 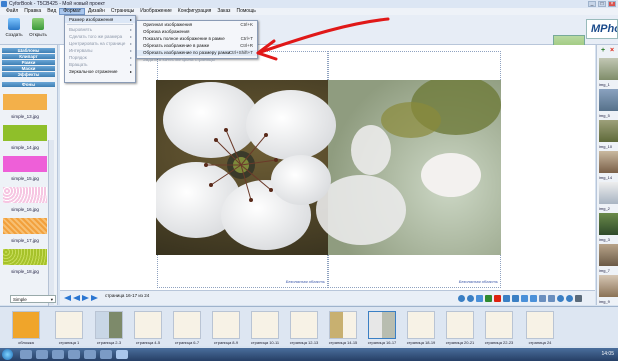 What do you see at coordinates (197, 32) in the screenshot?
I see `submenu-item-crop: Обрезка изображения` at bounding box center [197, 32].